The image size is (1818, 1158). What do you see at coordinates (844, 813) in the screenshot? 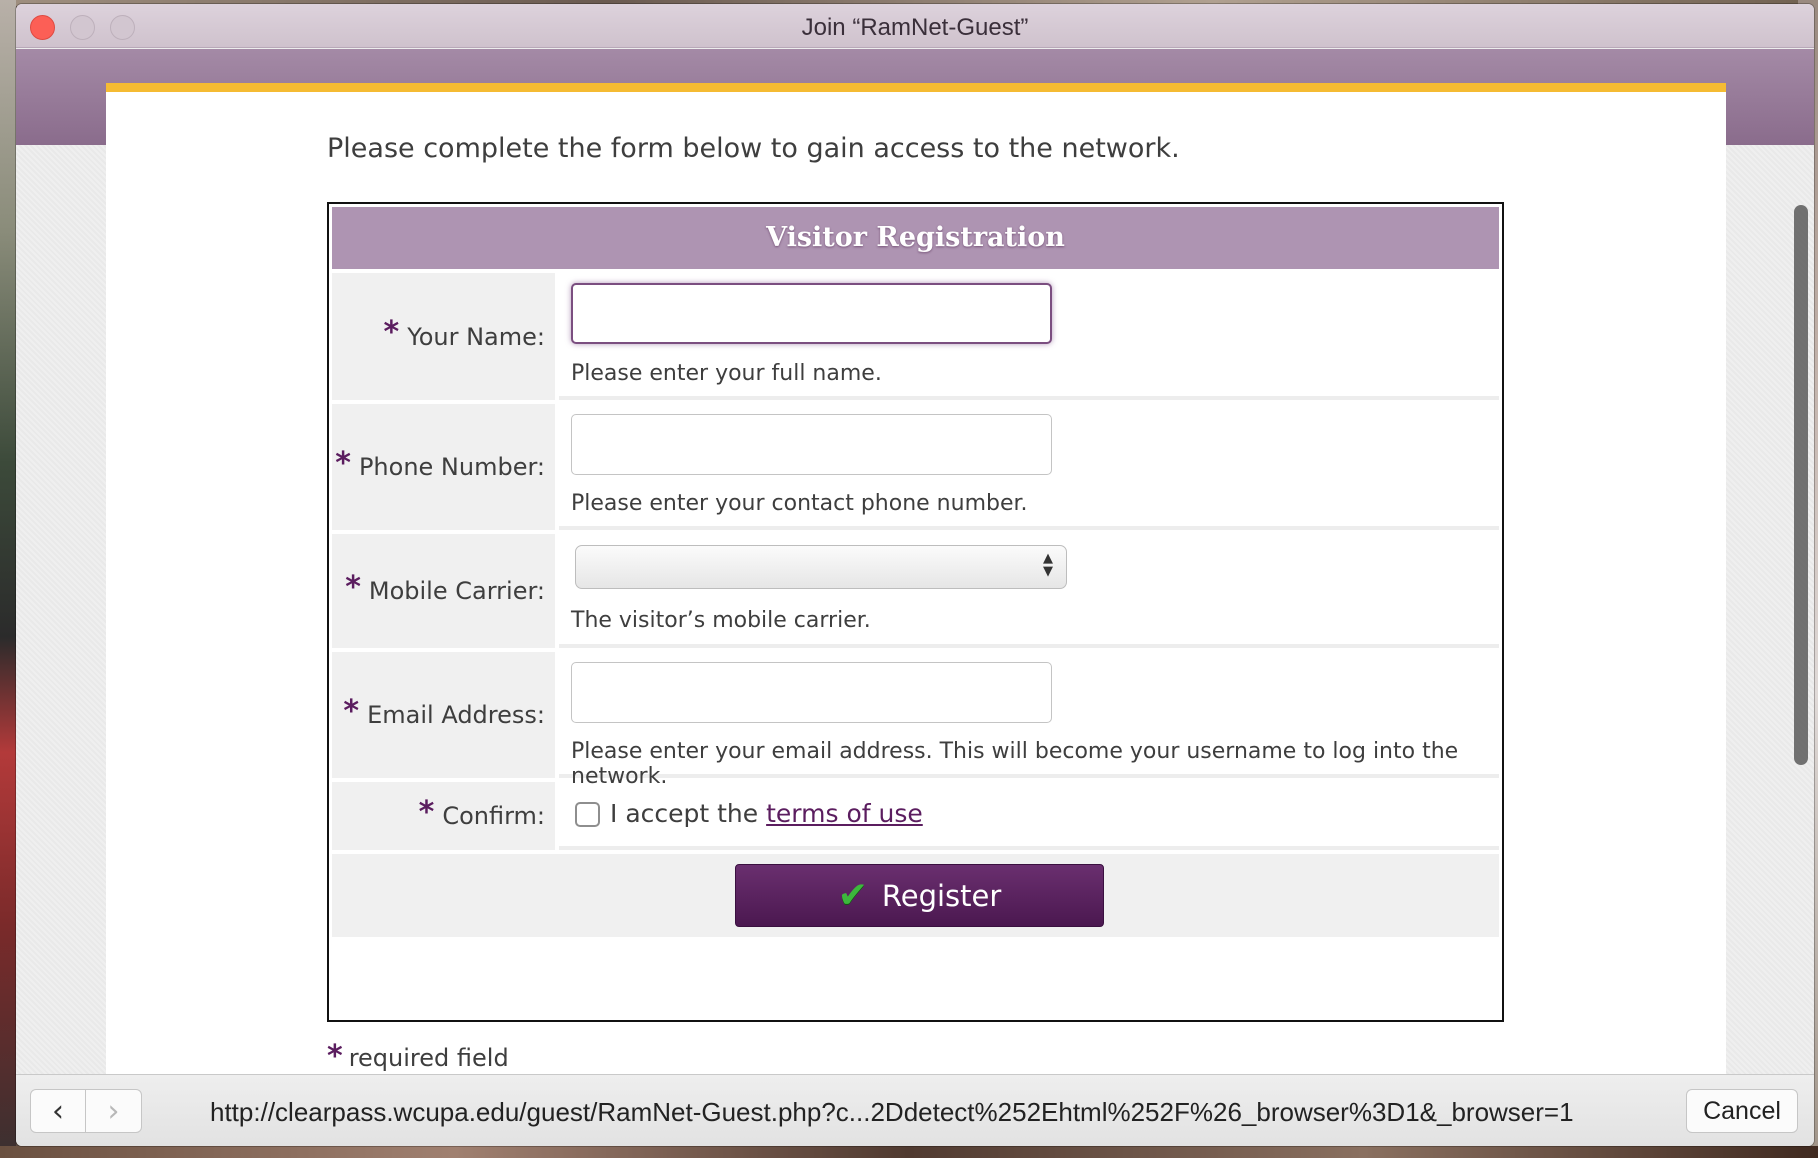
I see `terms-of-use-link: terms of use` at bounding box center [844, 813].